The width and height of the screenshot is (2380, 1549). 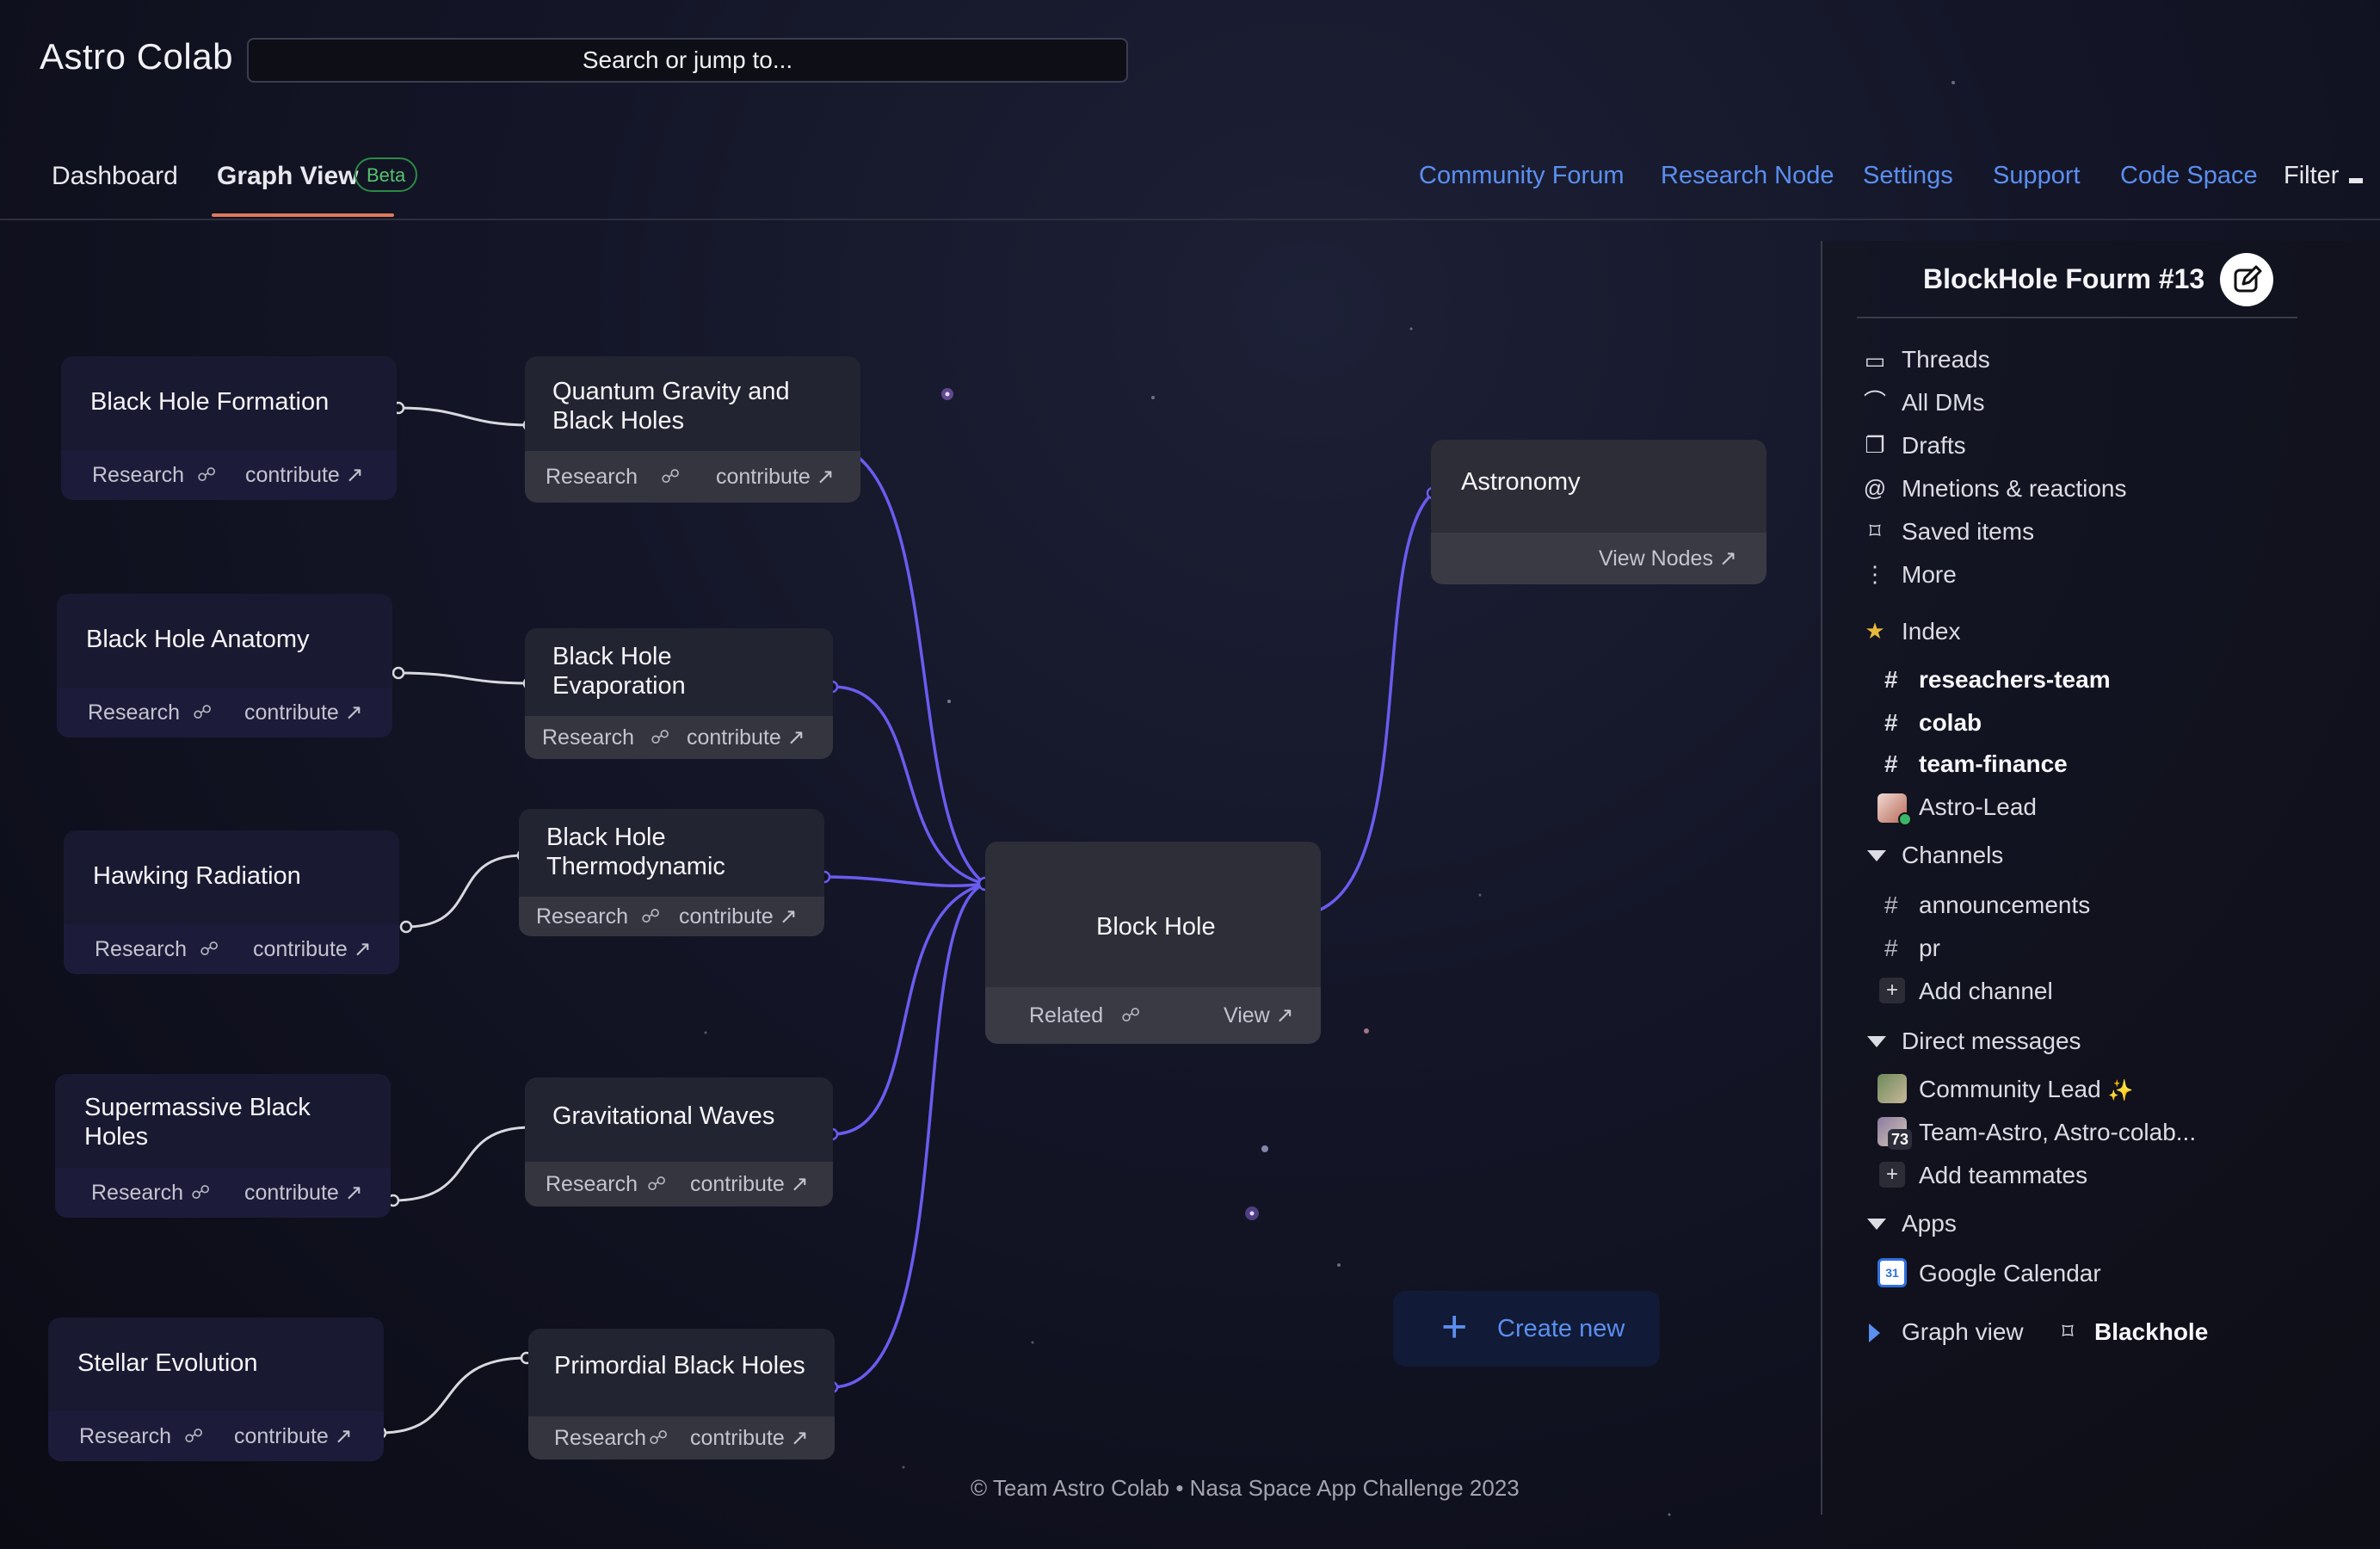 I want to click on node-title: Black Hole Formation, so click(x=210, y=402).